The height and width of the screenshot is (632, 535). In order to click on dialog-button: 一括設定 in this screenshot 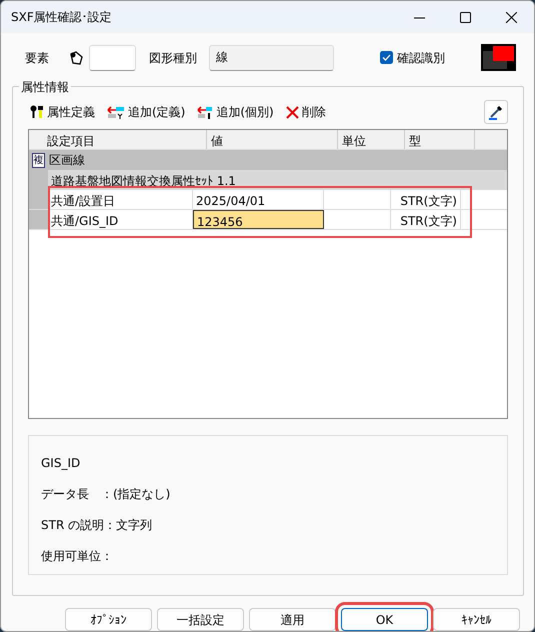, I will do `click(200, 619)`.